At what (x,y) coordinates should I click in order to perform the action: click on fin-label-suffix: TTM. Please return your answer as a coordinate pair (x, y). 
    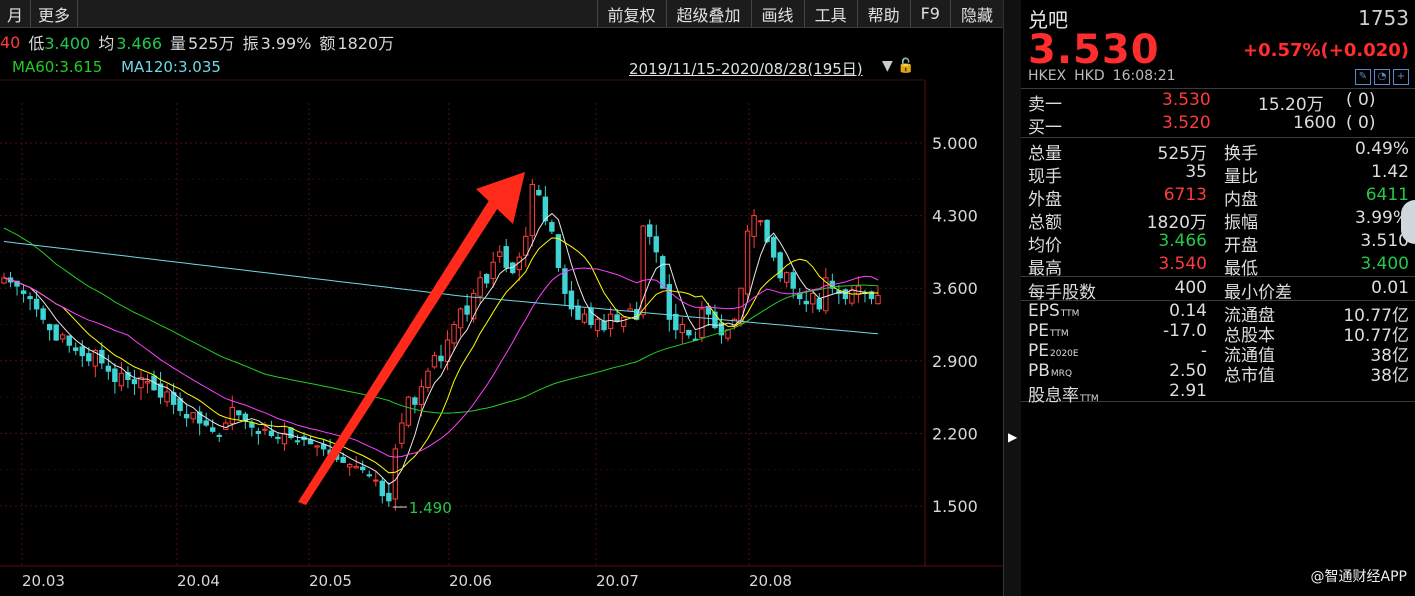
    Looking at the image, I should click on (1089, 399).